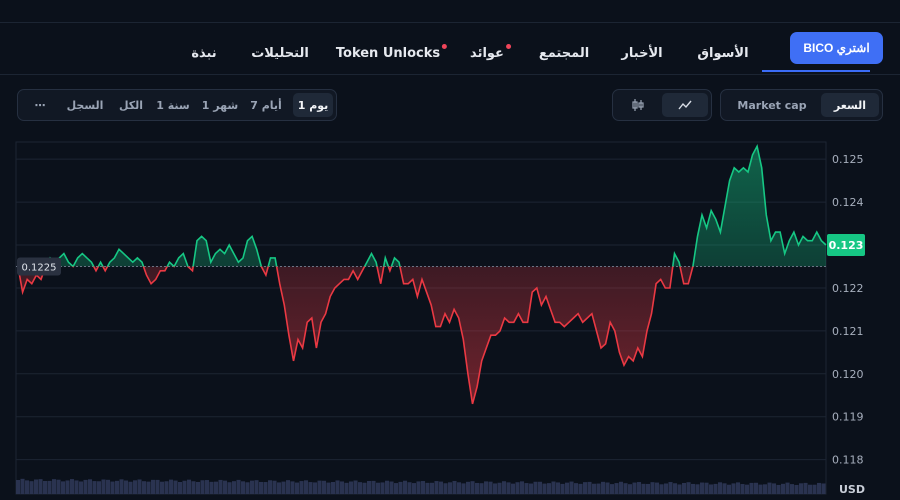 Image resolution: width=900 pixels, height=500 pixels. What do you see at coordinates (852, 489) in the screenshot?
I see `currency-label: USD` at bounding box center [852, 489].